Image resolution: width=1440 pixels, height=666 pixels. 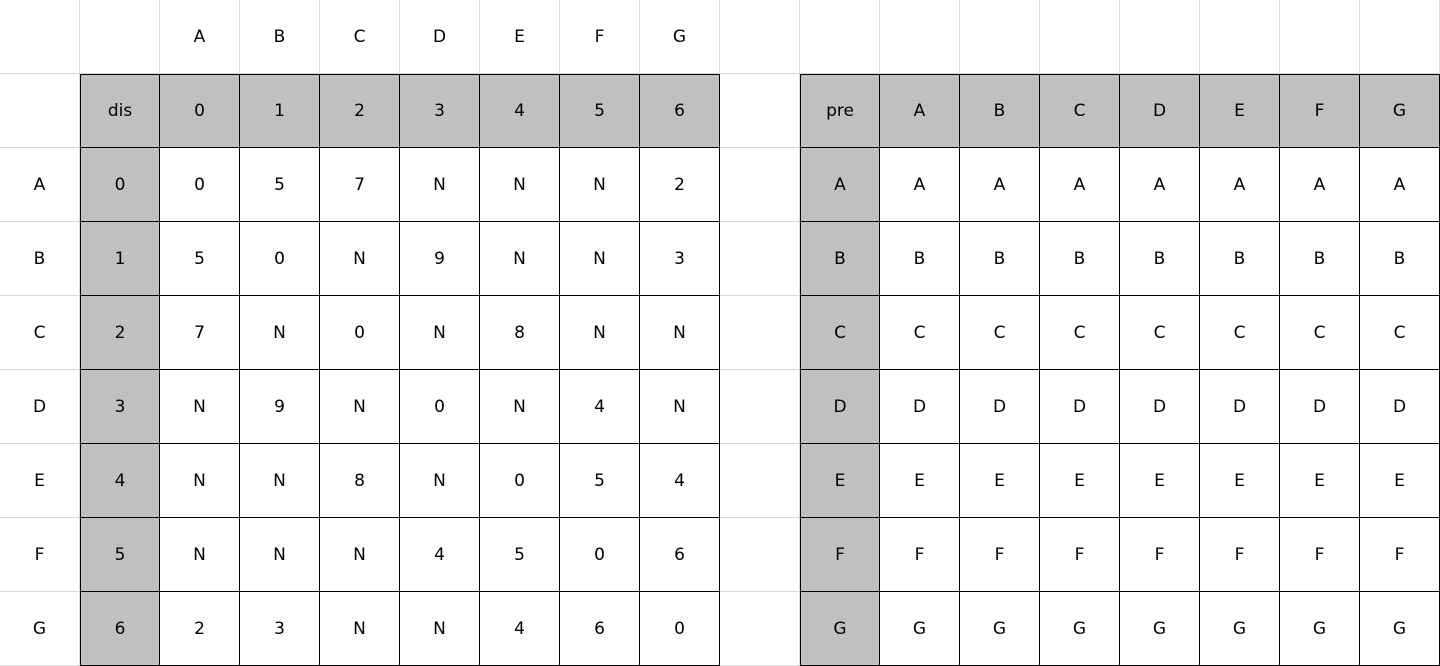 I want to click on column-letter-header: E, so click(x=520, y=37).